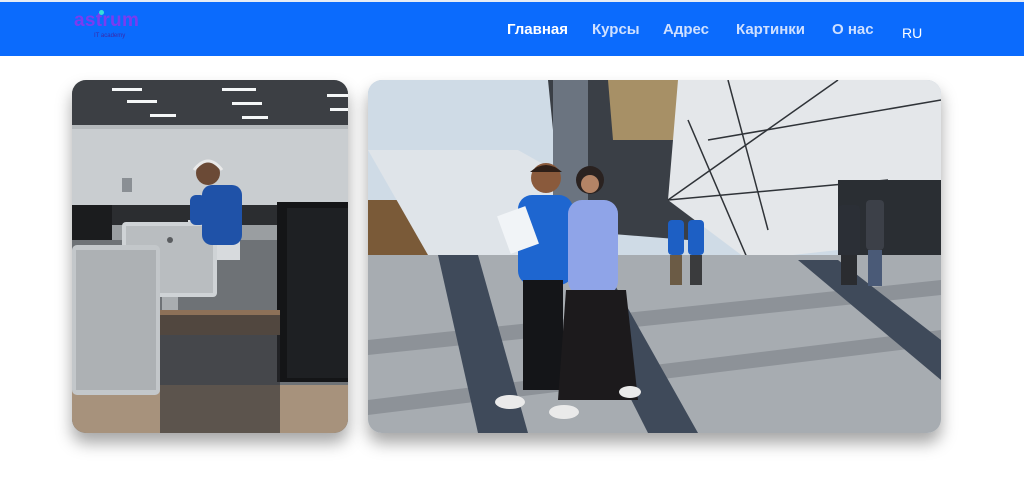 This screenshot has height=479, width=1024. Describe the element at coordinates (537, 29) in the screenshot. I see `nav-link-home: Главная` at that location.